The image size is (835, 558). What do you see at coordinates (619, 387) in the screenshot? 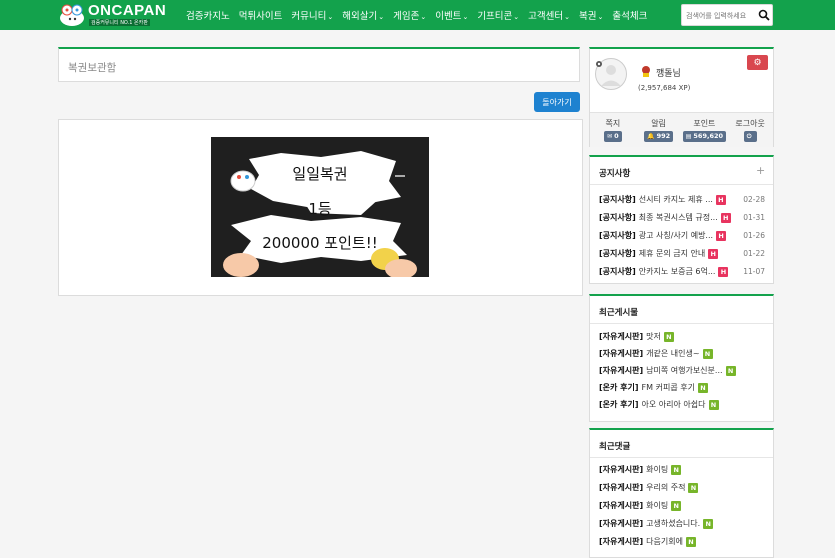
I see `item-category: [온카 후기]` at bounding box center [619, 387].